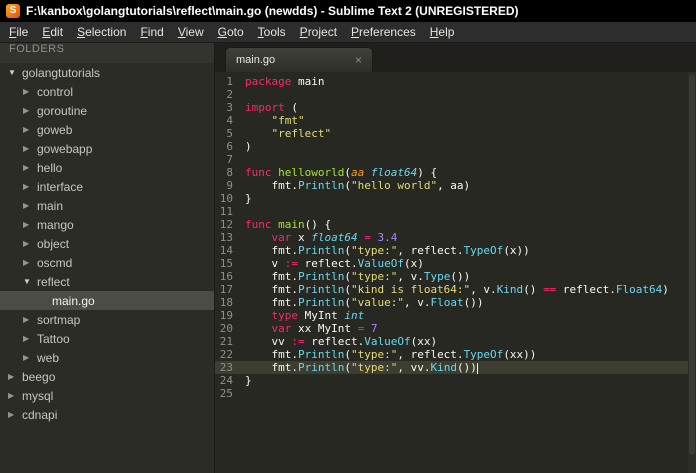 This screenshot has width=696, height=473. Describe the element at coordinates (455, 94) in the screenshot. I see `code-line-2: 2` at that location.